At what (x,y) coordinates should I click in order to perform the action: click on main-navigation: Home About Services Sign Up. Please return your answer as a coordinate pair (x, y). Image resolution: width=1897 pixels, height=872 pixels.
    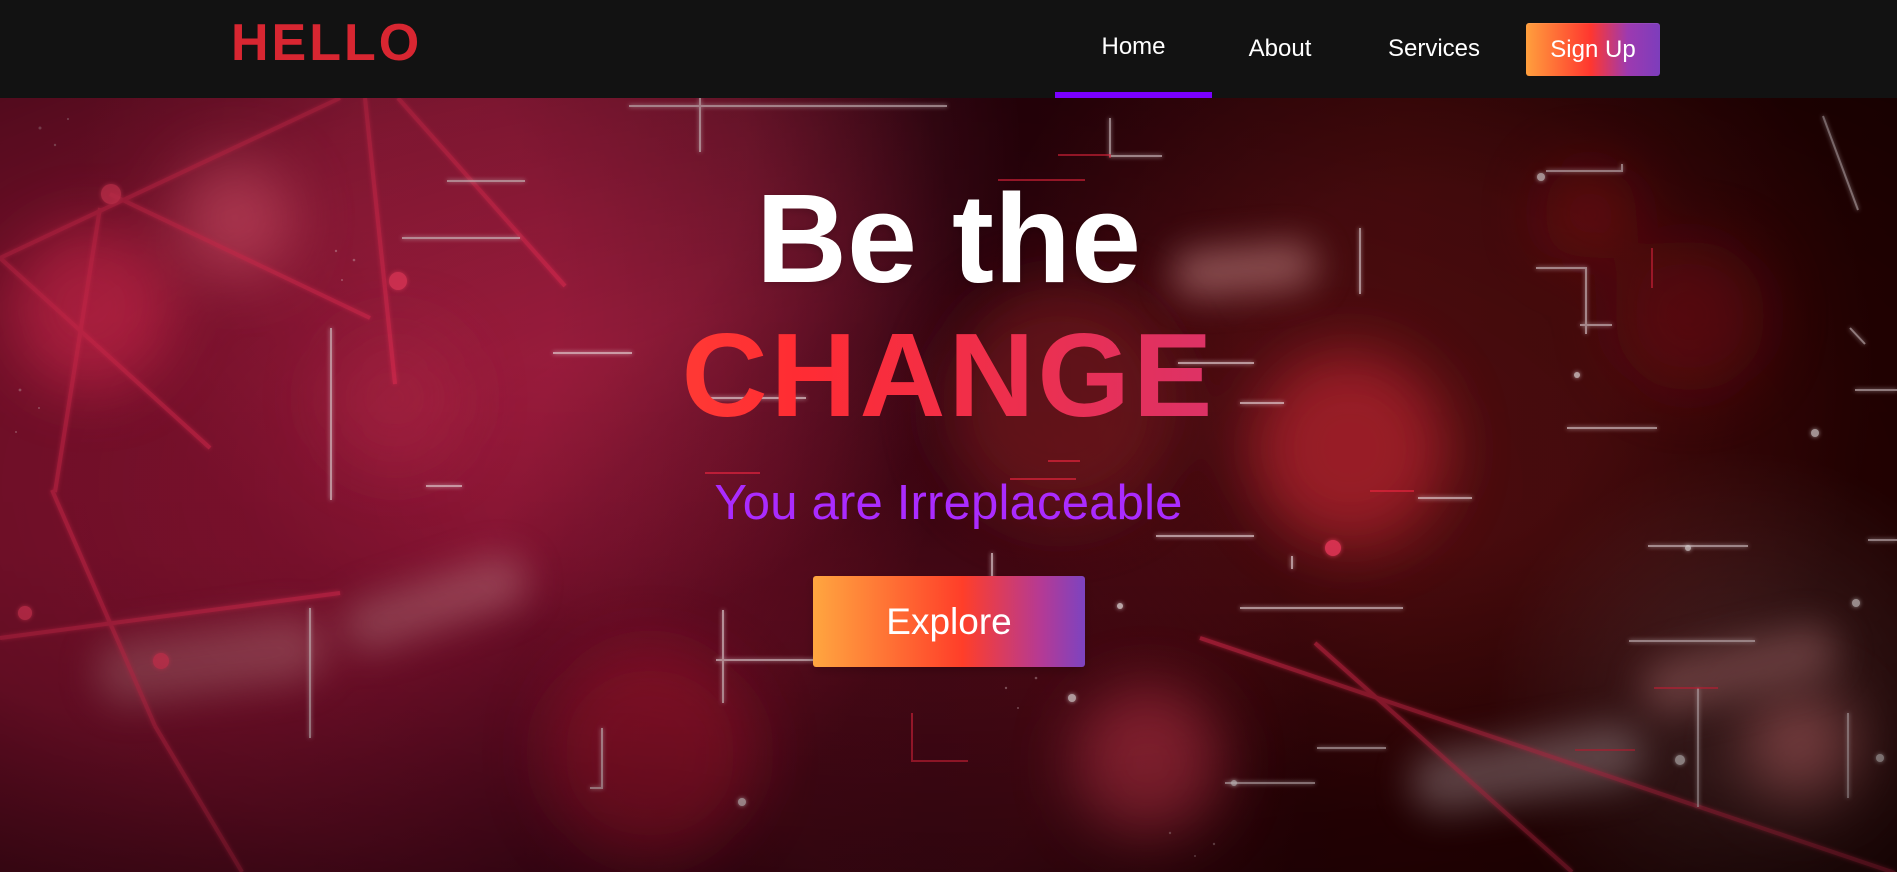
    Looking at the image, I should click on (1357, 49).